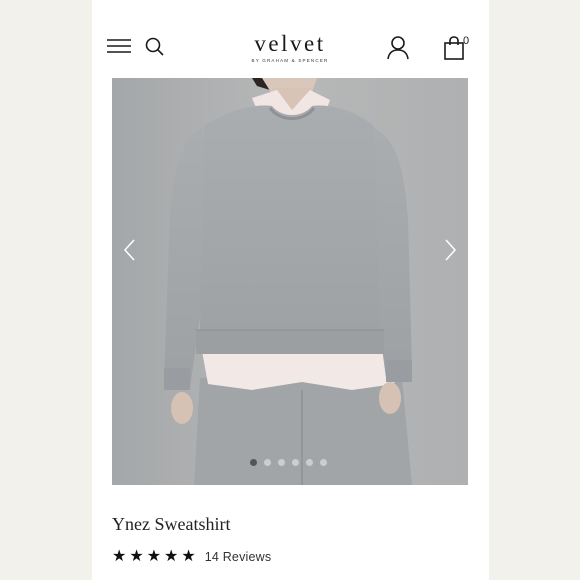 The image size is (580, 580). I want to click on logo-subtitle: BY GRAHAM & SPENCER, so click(290, 60).